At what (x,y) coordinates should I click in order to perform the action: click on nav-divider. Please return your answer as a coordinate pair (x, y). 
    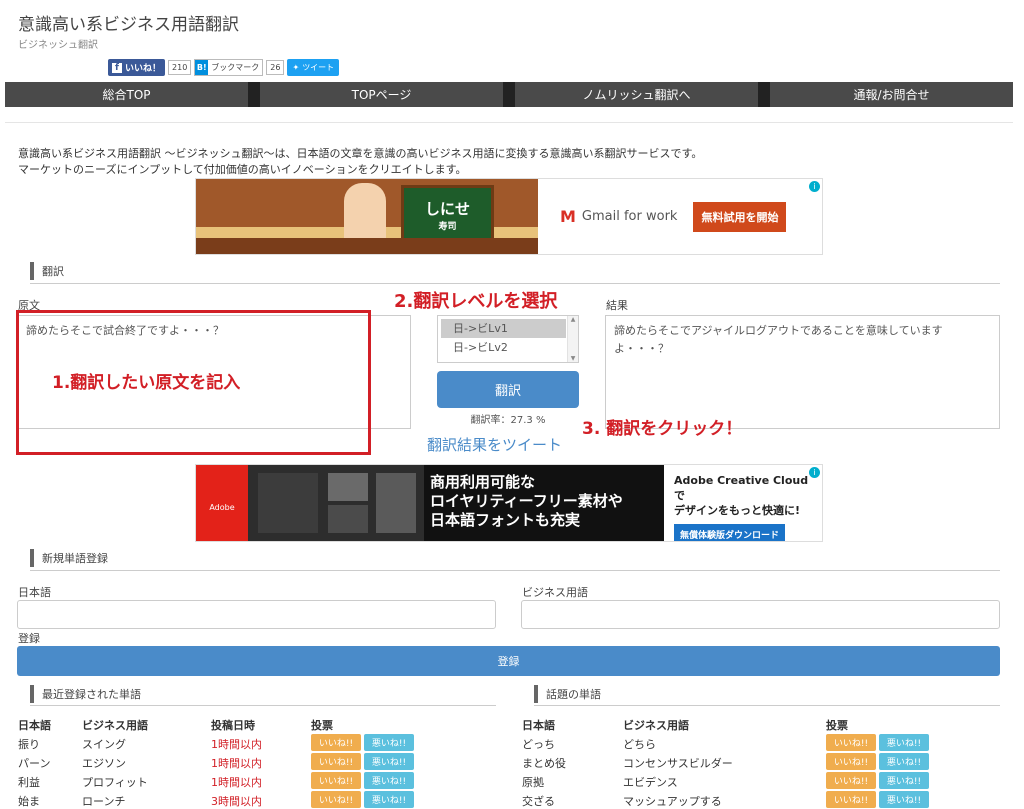
    Looking at the image, I should click on (509, 122).